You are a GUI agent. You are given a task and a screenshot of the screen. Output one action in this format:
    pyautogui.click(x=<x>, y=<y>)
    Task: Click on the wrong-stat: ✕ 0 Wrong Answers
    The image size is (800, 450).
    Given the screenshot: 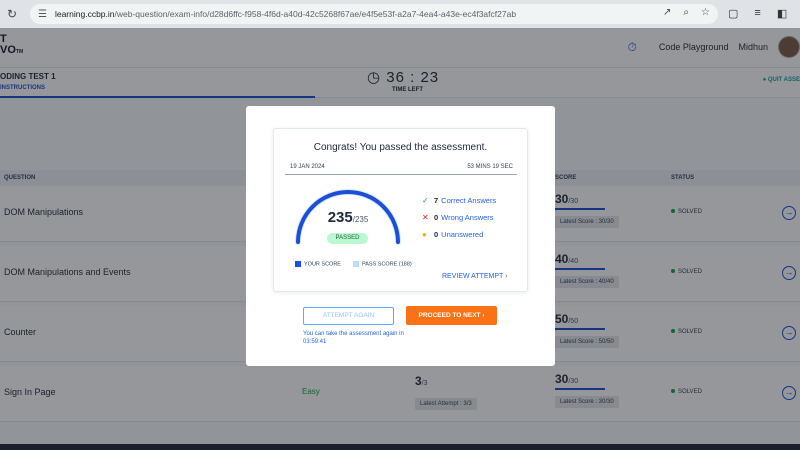 What is the action you would take?
    pyautogui.click(x=458, y=217)
    